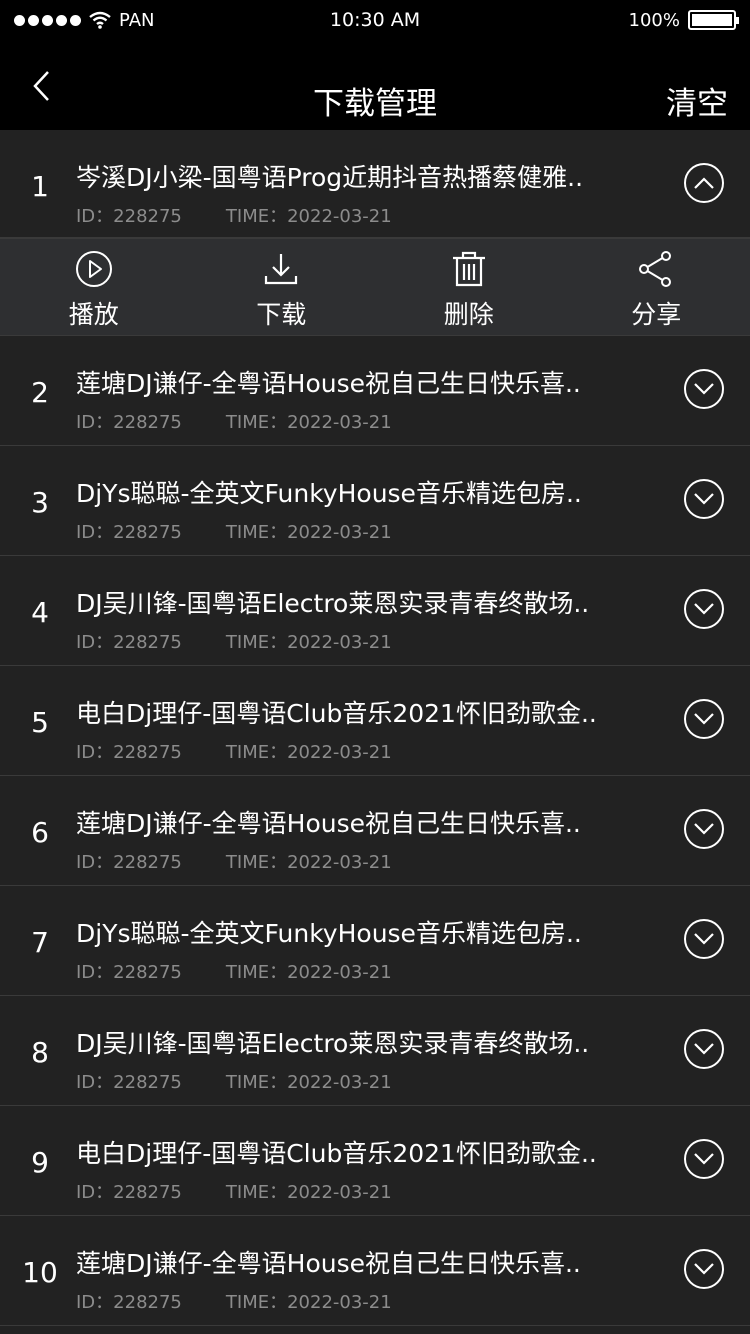  Describe the element at coordinates (40, 1052) in the screenshot. I see `item-index: 8` at that location.